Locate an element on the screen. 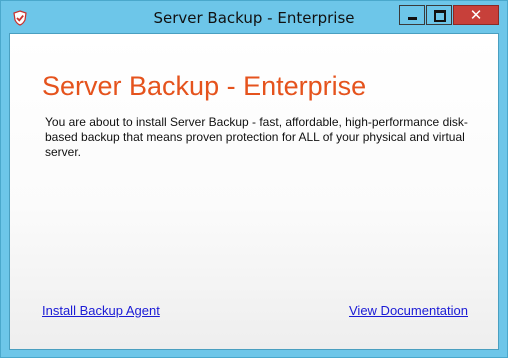 This screenshot has height=358, width=508. minimize-icon is located at coordinates (412, 18).